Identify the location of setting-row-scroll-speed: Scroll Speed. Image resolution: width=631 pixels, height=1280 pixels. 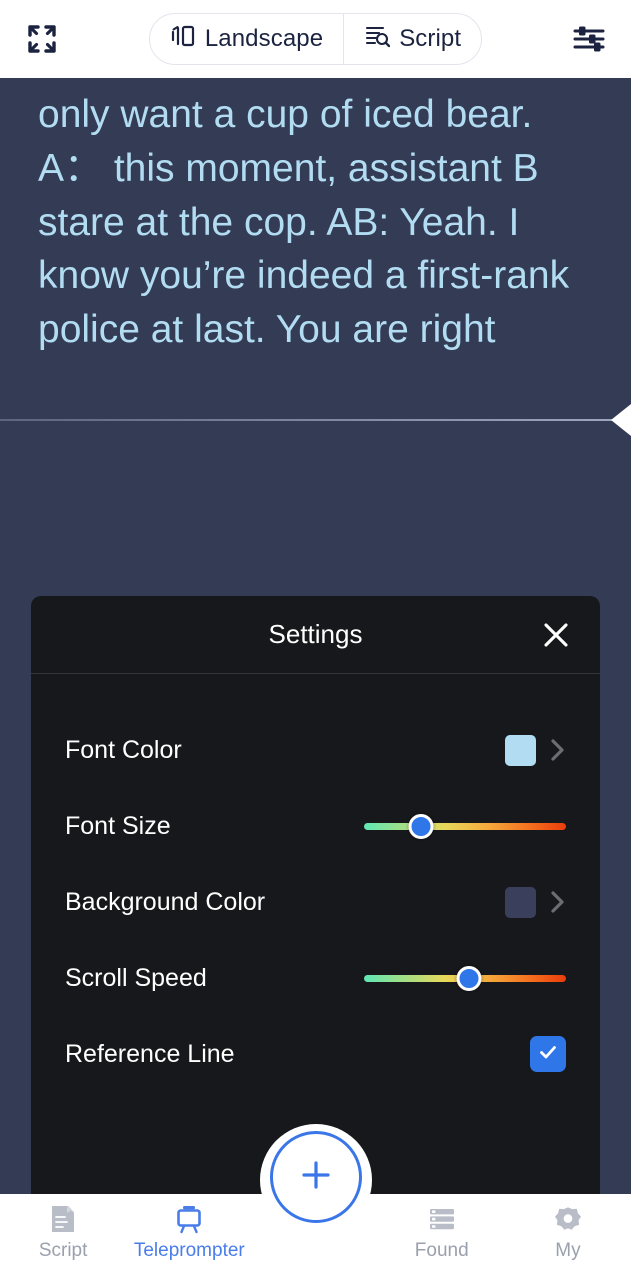
(315, 978).